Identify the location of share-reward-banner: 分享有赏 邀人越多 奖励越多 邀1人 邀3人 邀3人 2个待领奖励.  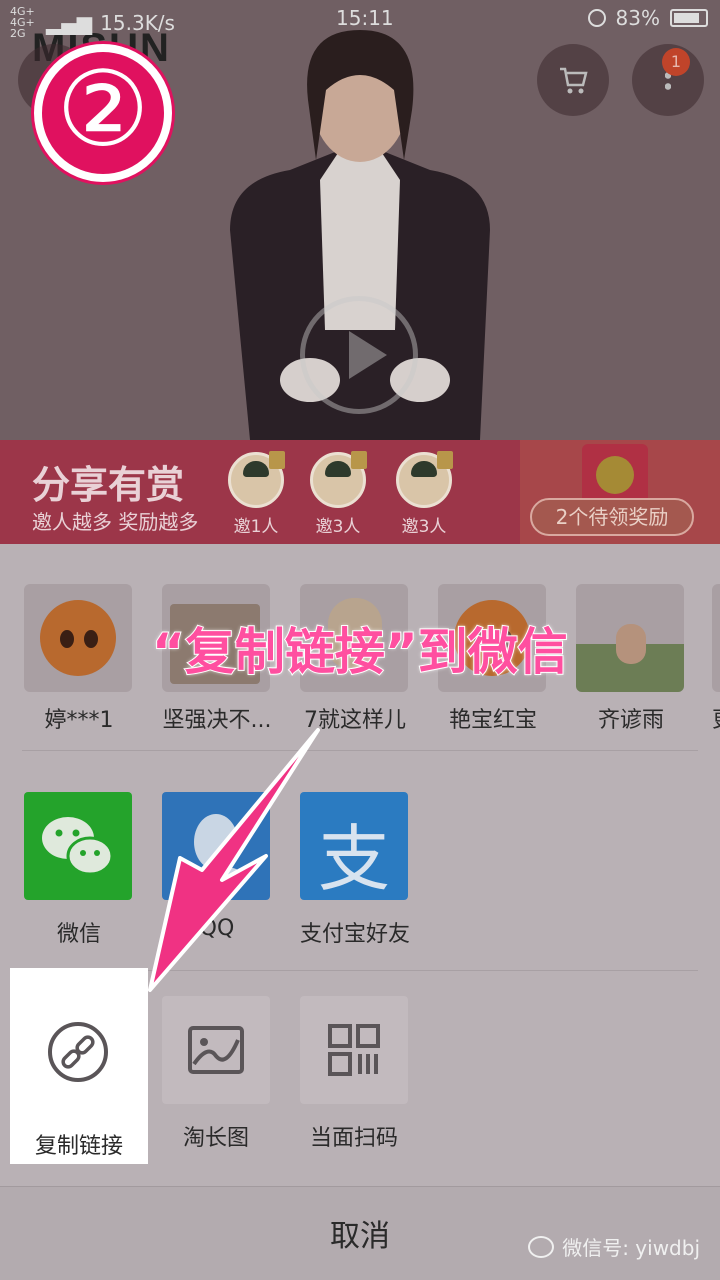
(360, 492).